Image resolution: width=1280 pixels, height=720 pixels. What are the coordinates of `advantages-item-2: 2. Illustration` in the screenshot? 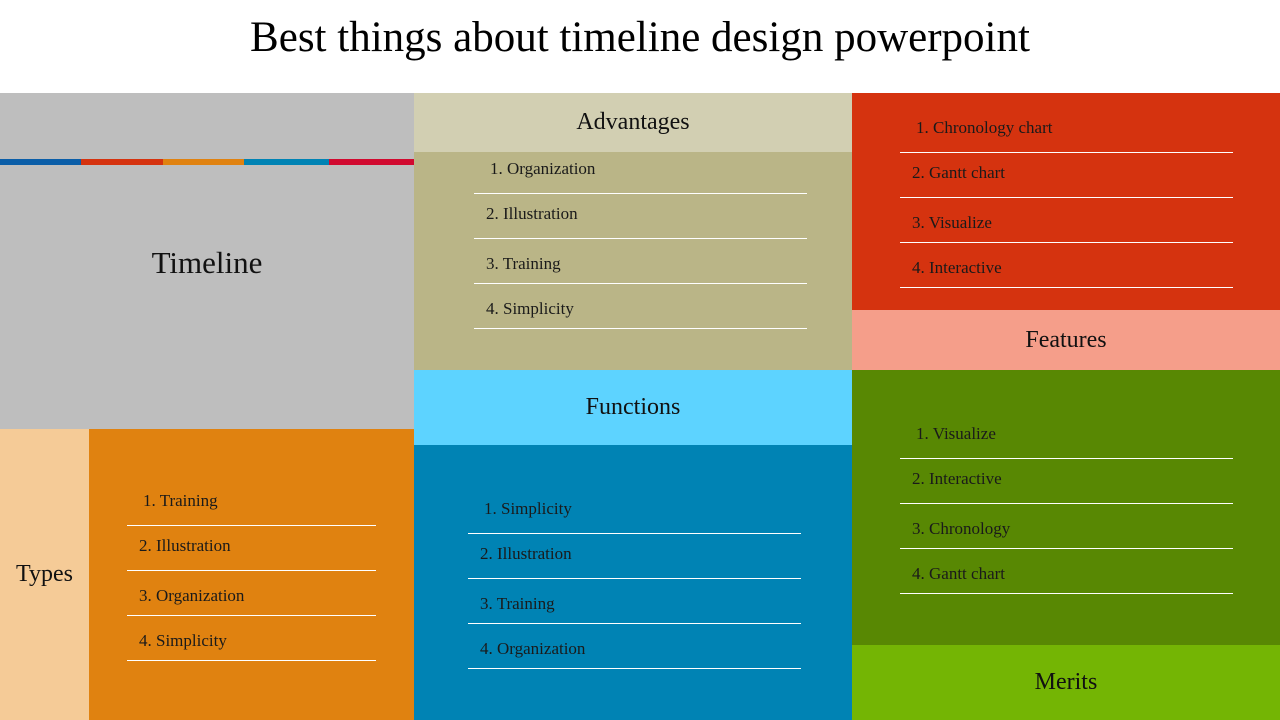 It's located at (640, 216).